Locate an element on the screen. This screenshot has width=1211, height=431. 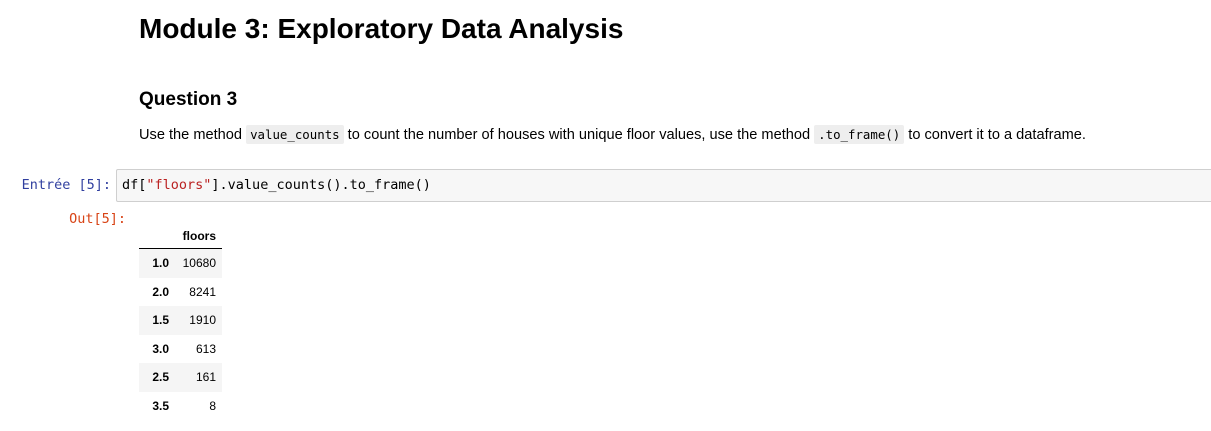
table-row: 1.0 10680 is located at coordinates (180, 263).